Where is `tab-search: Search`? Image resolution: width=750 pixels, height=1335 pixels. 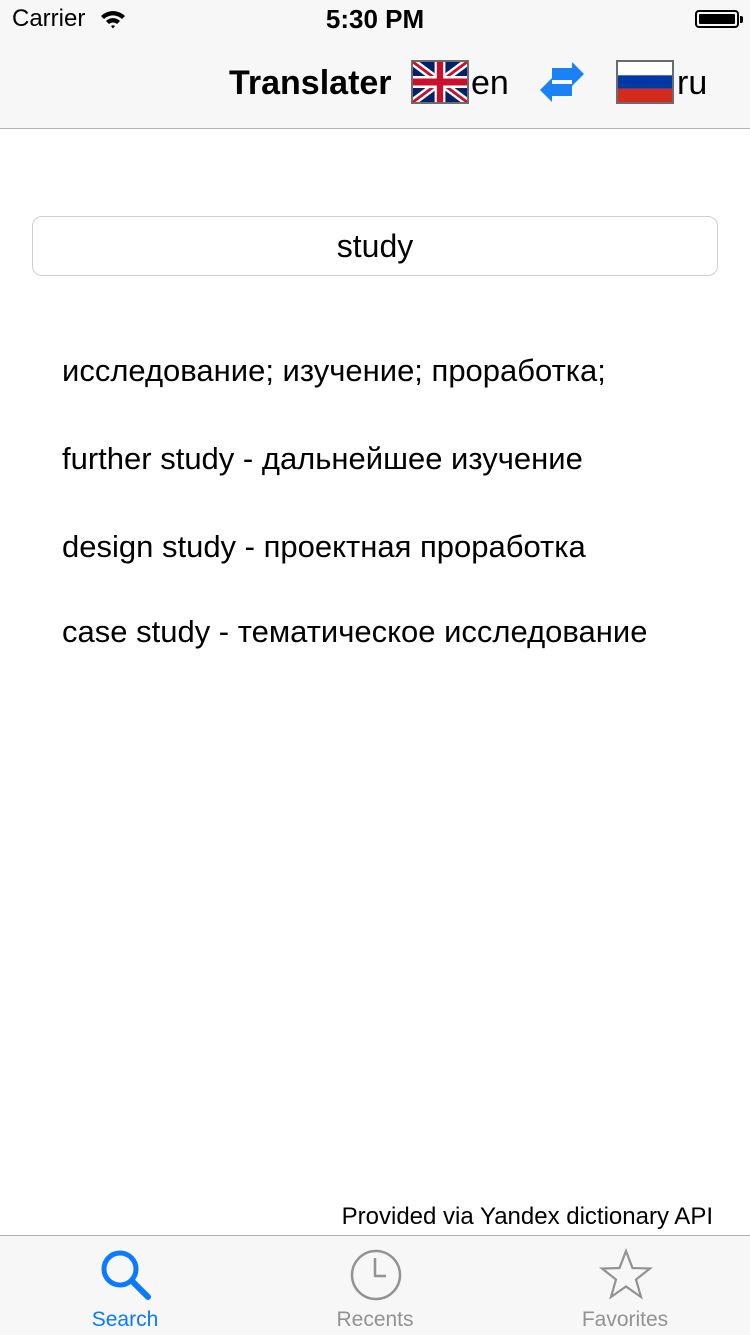 tab-search: Search is located at coordinates (125, 1285).